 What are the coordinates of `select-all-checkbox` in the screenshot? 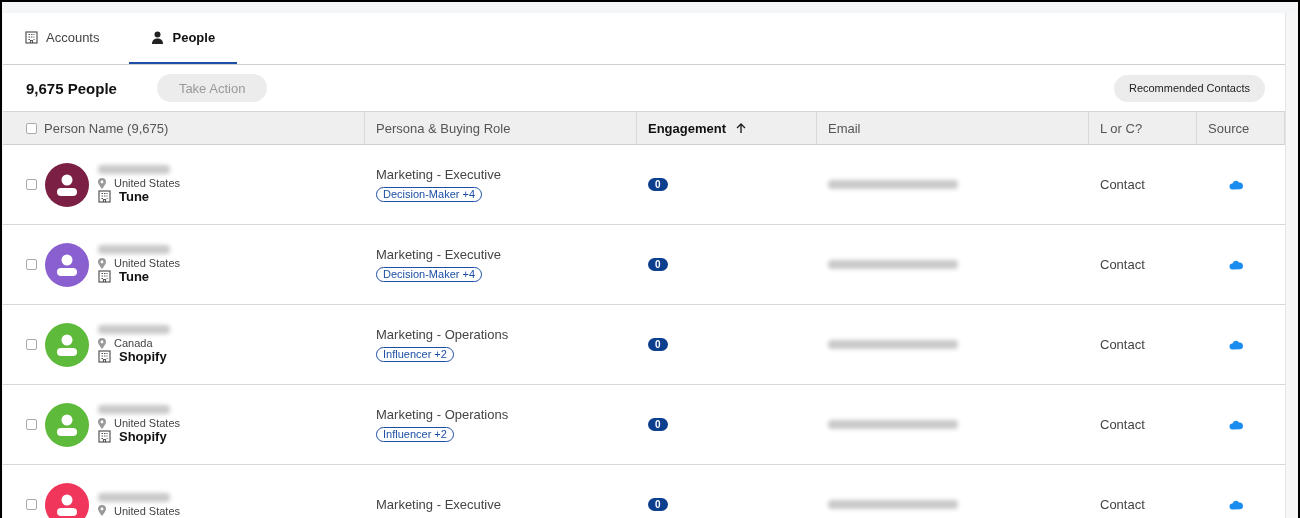 It's located at (31, 128).